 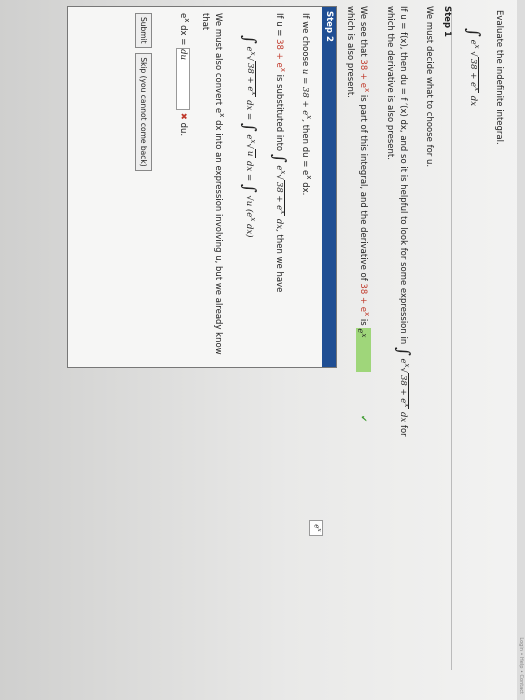 I want to click on step2-highlight-text: 38 + e, so click(x=279, y=53).